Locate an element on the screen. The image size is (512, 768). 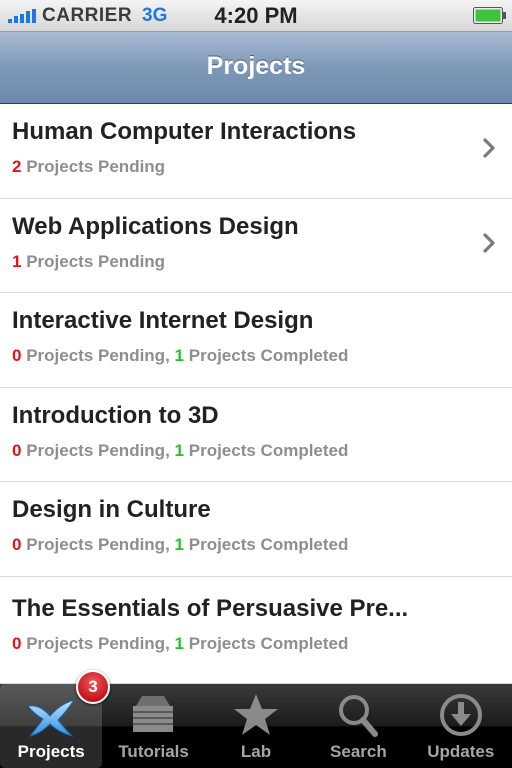
tab-lab: Lab is located at coordinates (256, 726).